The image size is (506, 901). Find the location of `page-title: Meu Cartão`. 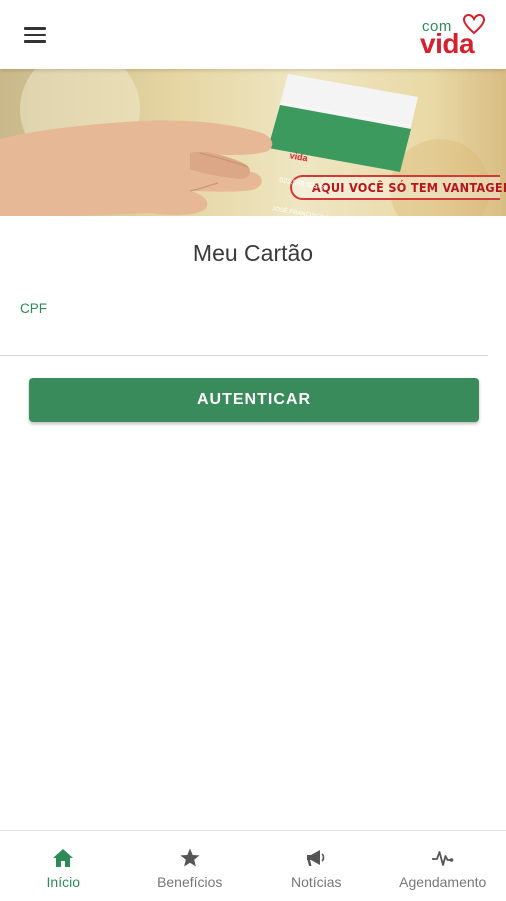

page-title: Meu Cartão is located at coordinates (253, 253).